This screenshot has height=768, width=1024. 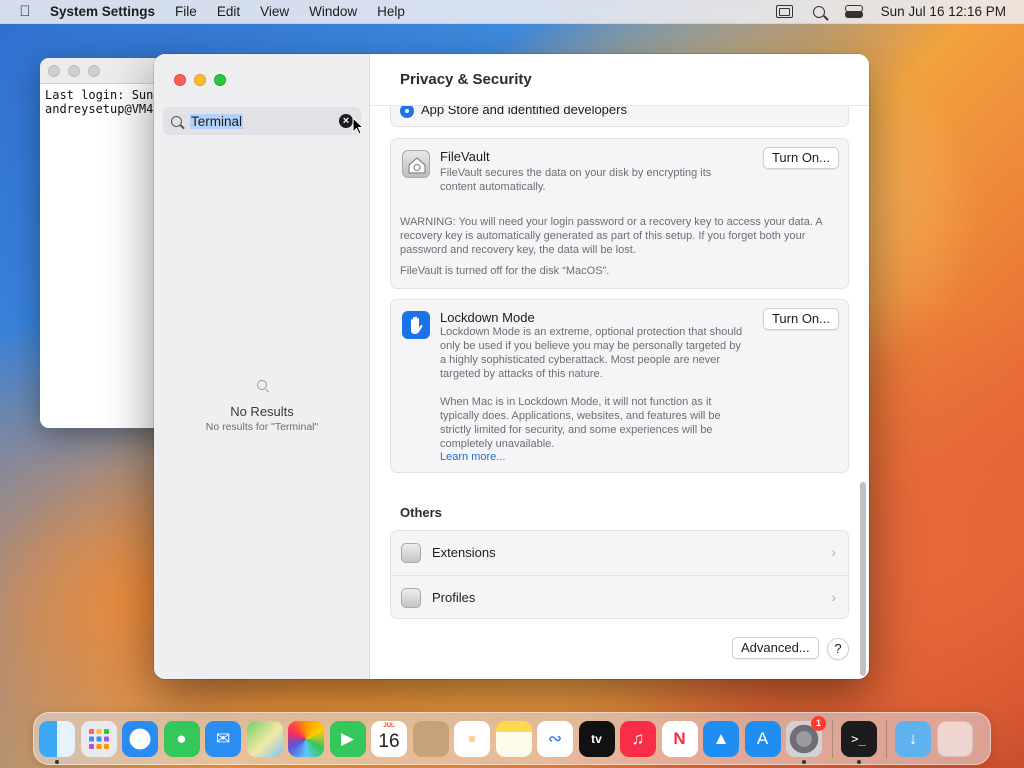 What do you see at coordinates (421, 512) in the screenshot?
I see `others-section-title: Others` at bounding box center [421, 512].